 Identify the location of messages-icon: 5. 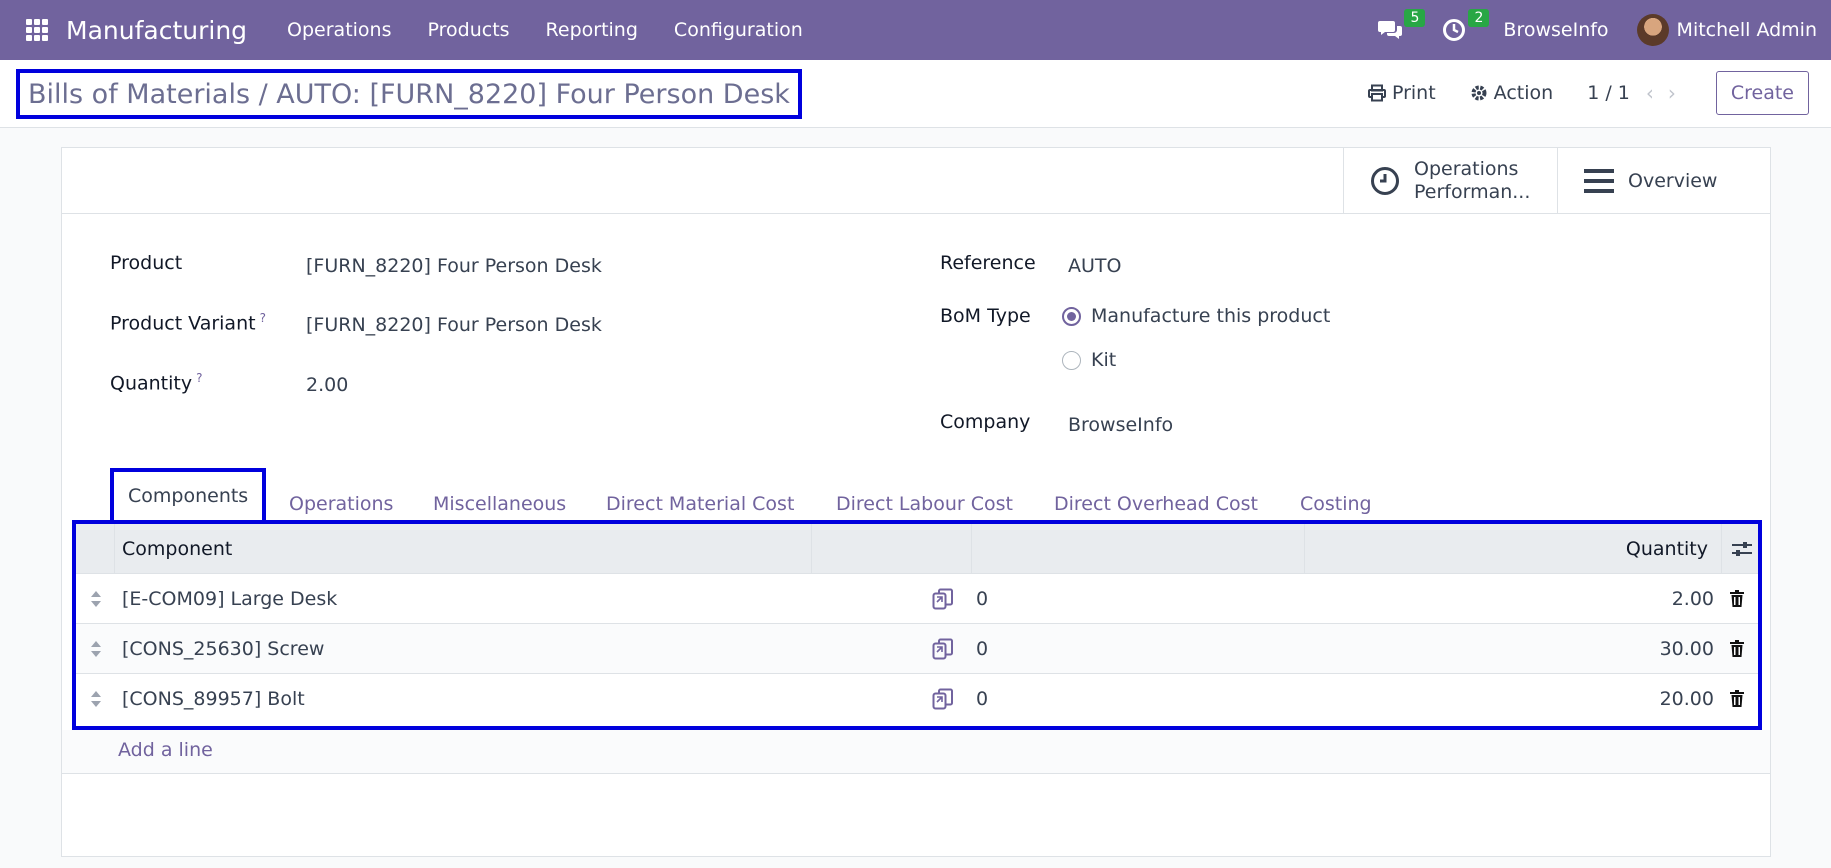
(1400, 27).